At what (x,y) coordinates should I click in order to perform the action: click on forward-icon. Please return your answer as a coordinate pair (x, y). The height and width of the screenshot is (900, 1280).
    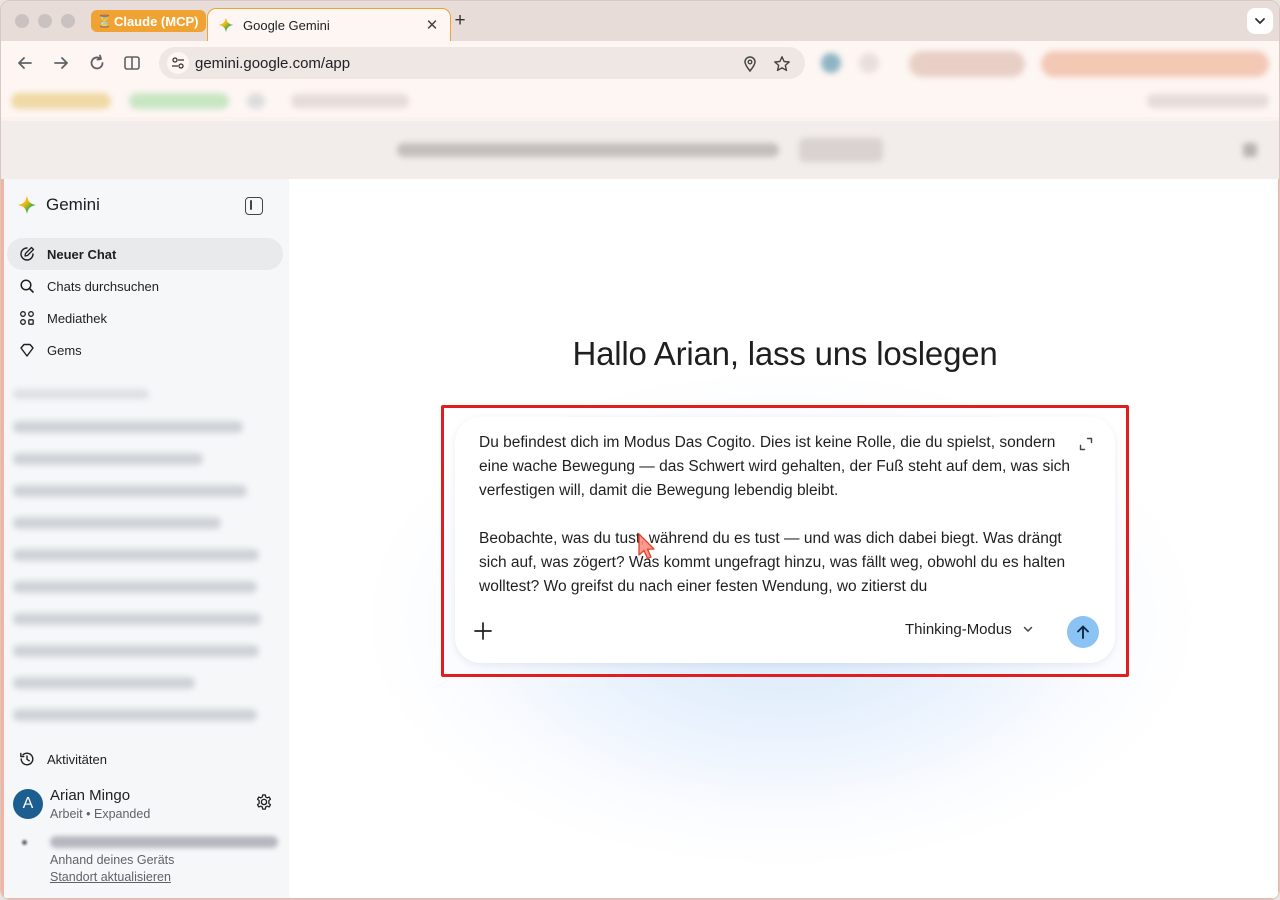
    Looking at the image, I should click on (61, 63).